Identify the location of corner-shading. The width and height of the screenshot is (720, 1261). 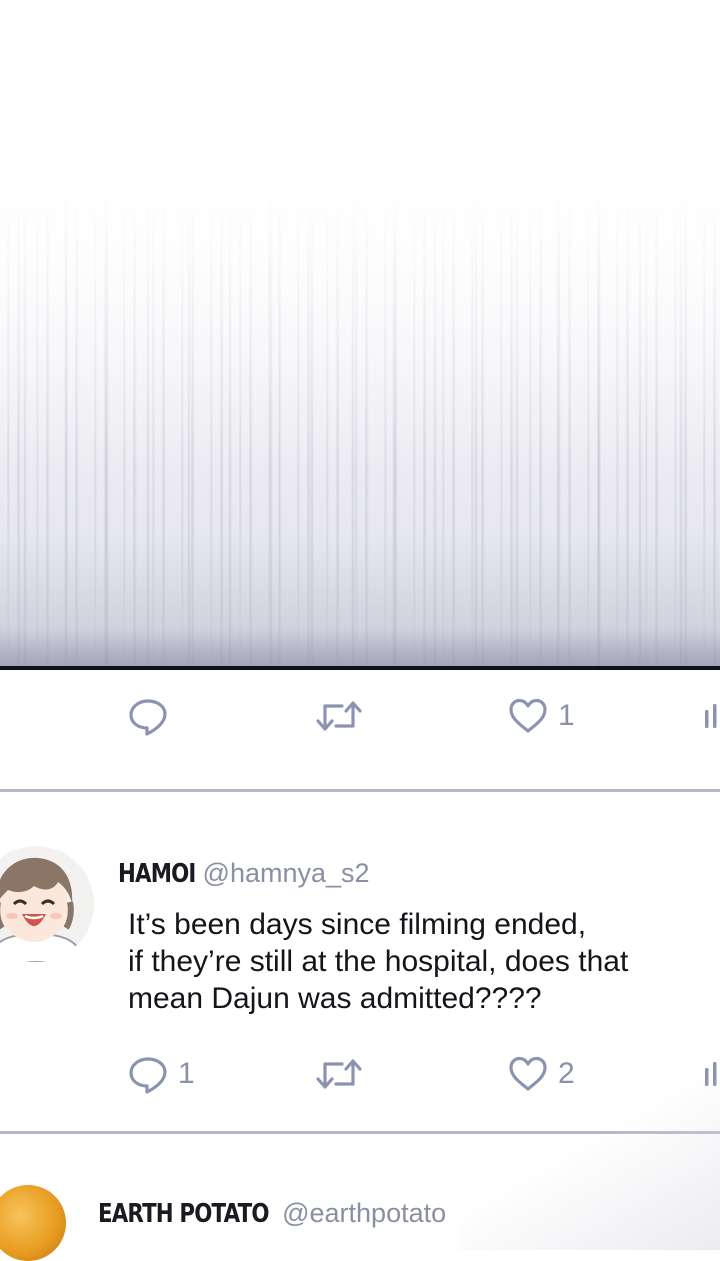
(590, 1165).